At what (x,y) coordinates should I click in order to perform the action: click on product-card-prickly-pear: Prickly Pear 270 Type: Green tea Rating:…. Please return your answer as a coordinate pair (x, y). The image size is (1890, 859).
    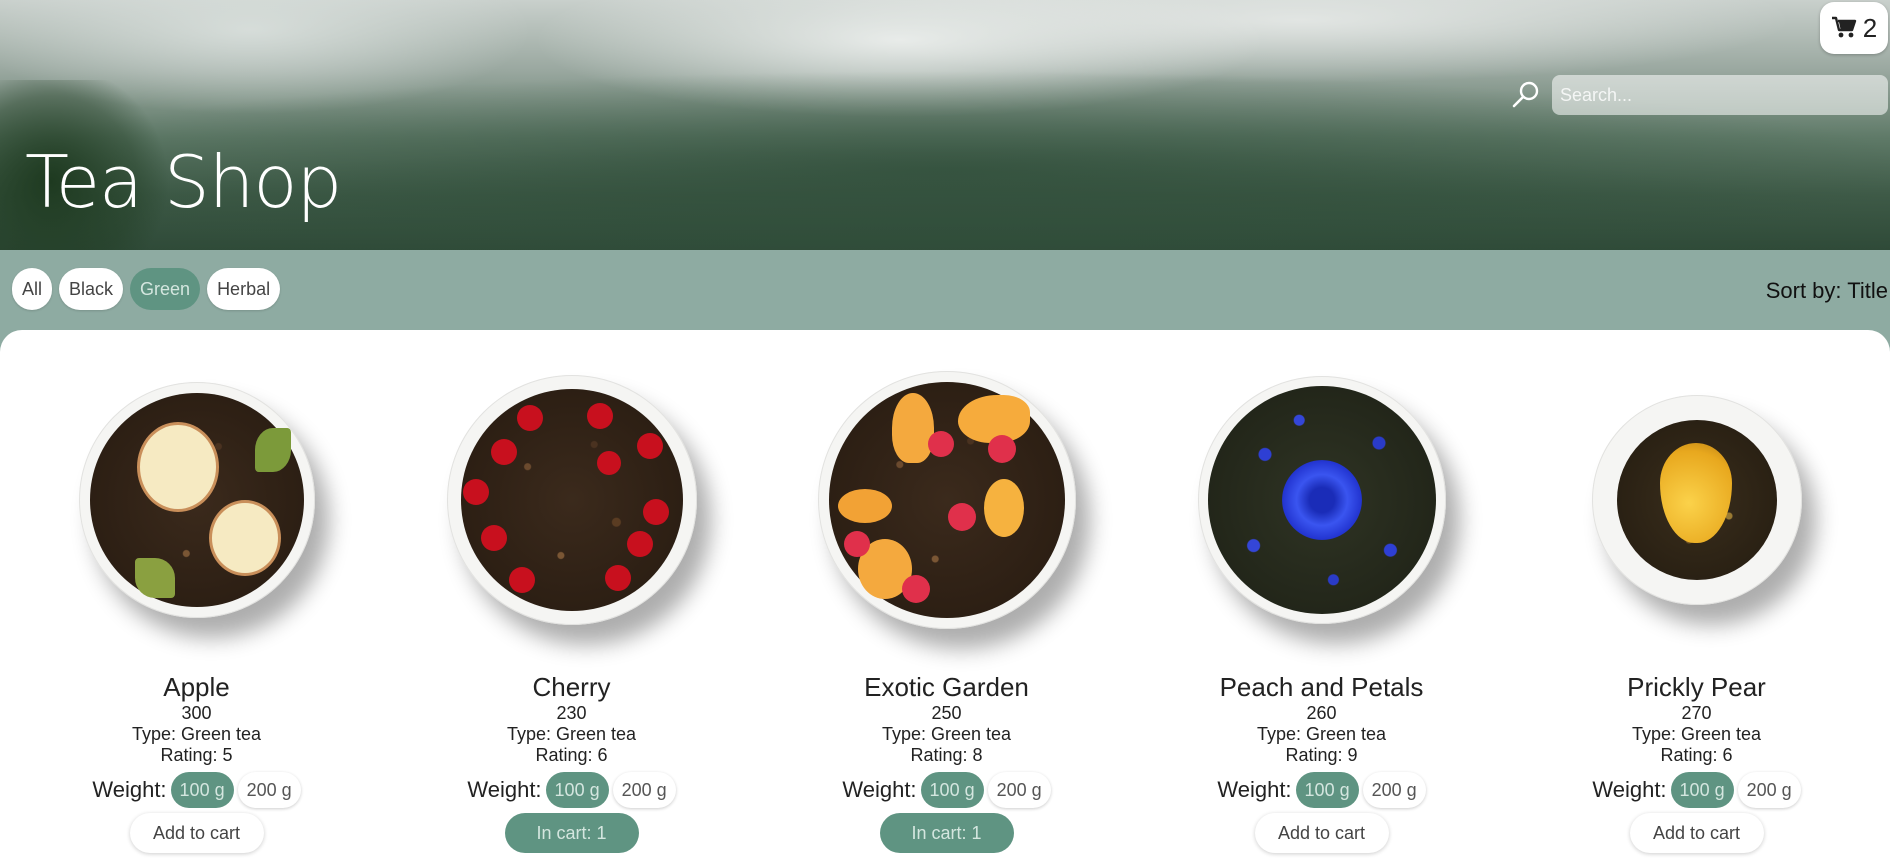
    Looking at the image, I should click on (1696, 594).